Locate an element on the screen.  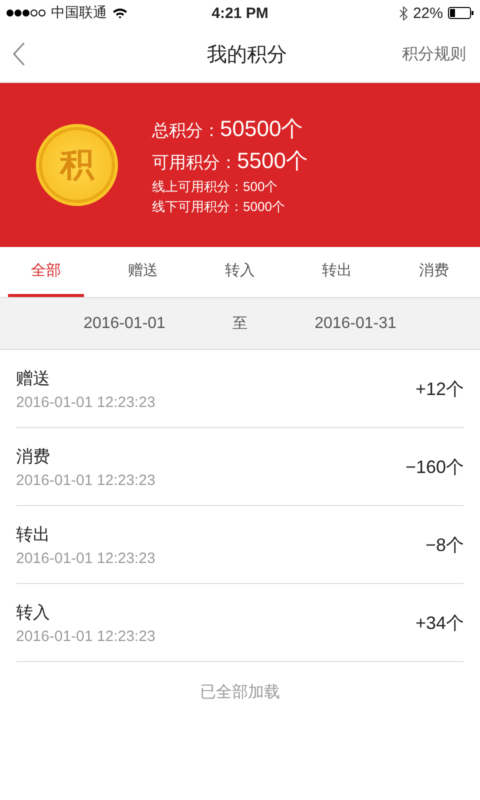
load-status: 已全部加载 is located at coordinates (240, 692).